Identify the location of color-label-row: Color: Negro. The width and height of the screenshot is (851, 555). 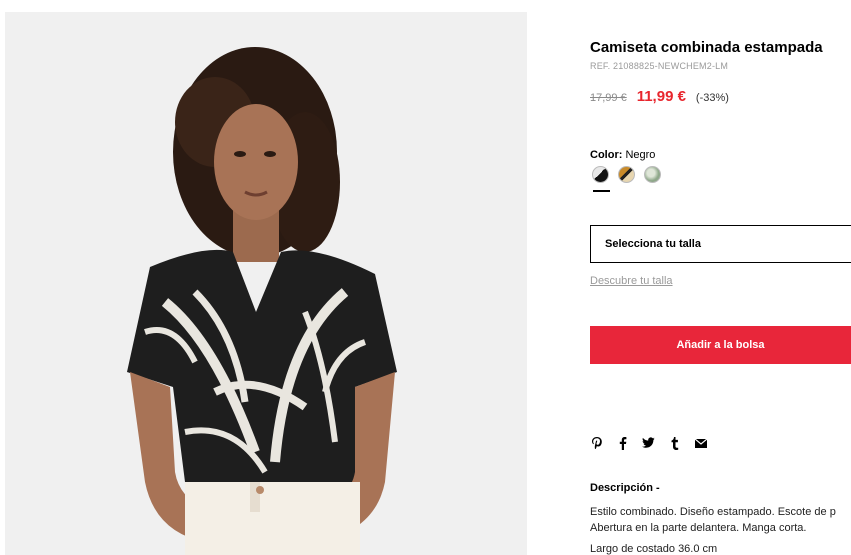
(622, 155).